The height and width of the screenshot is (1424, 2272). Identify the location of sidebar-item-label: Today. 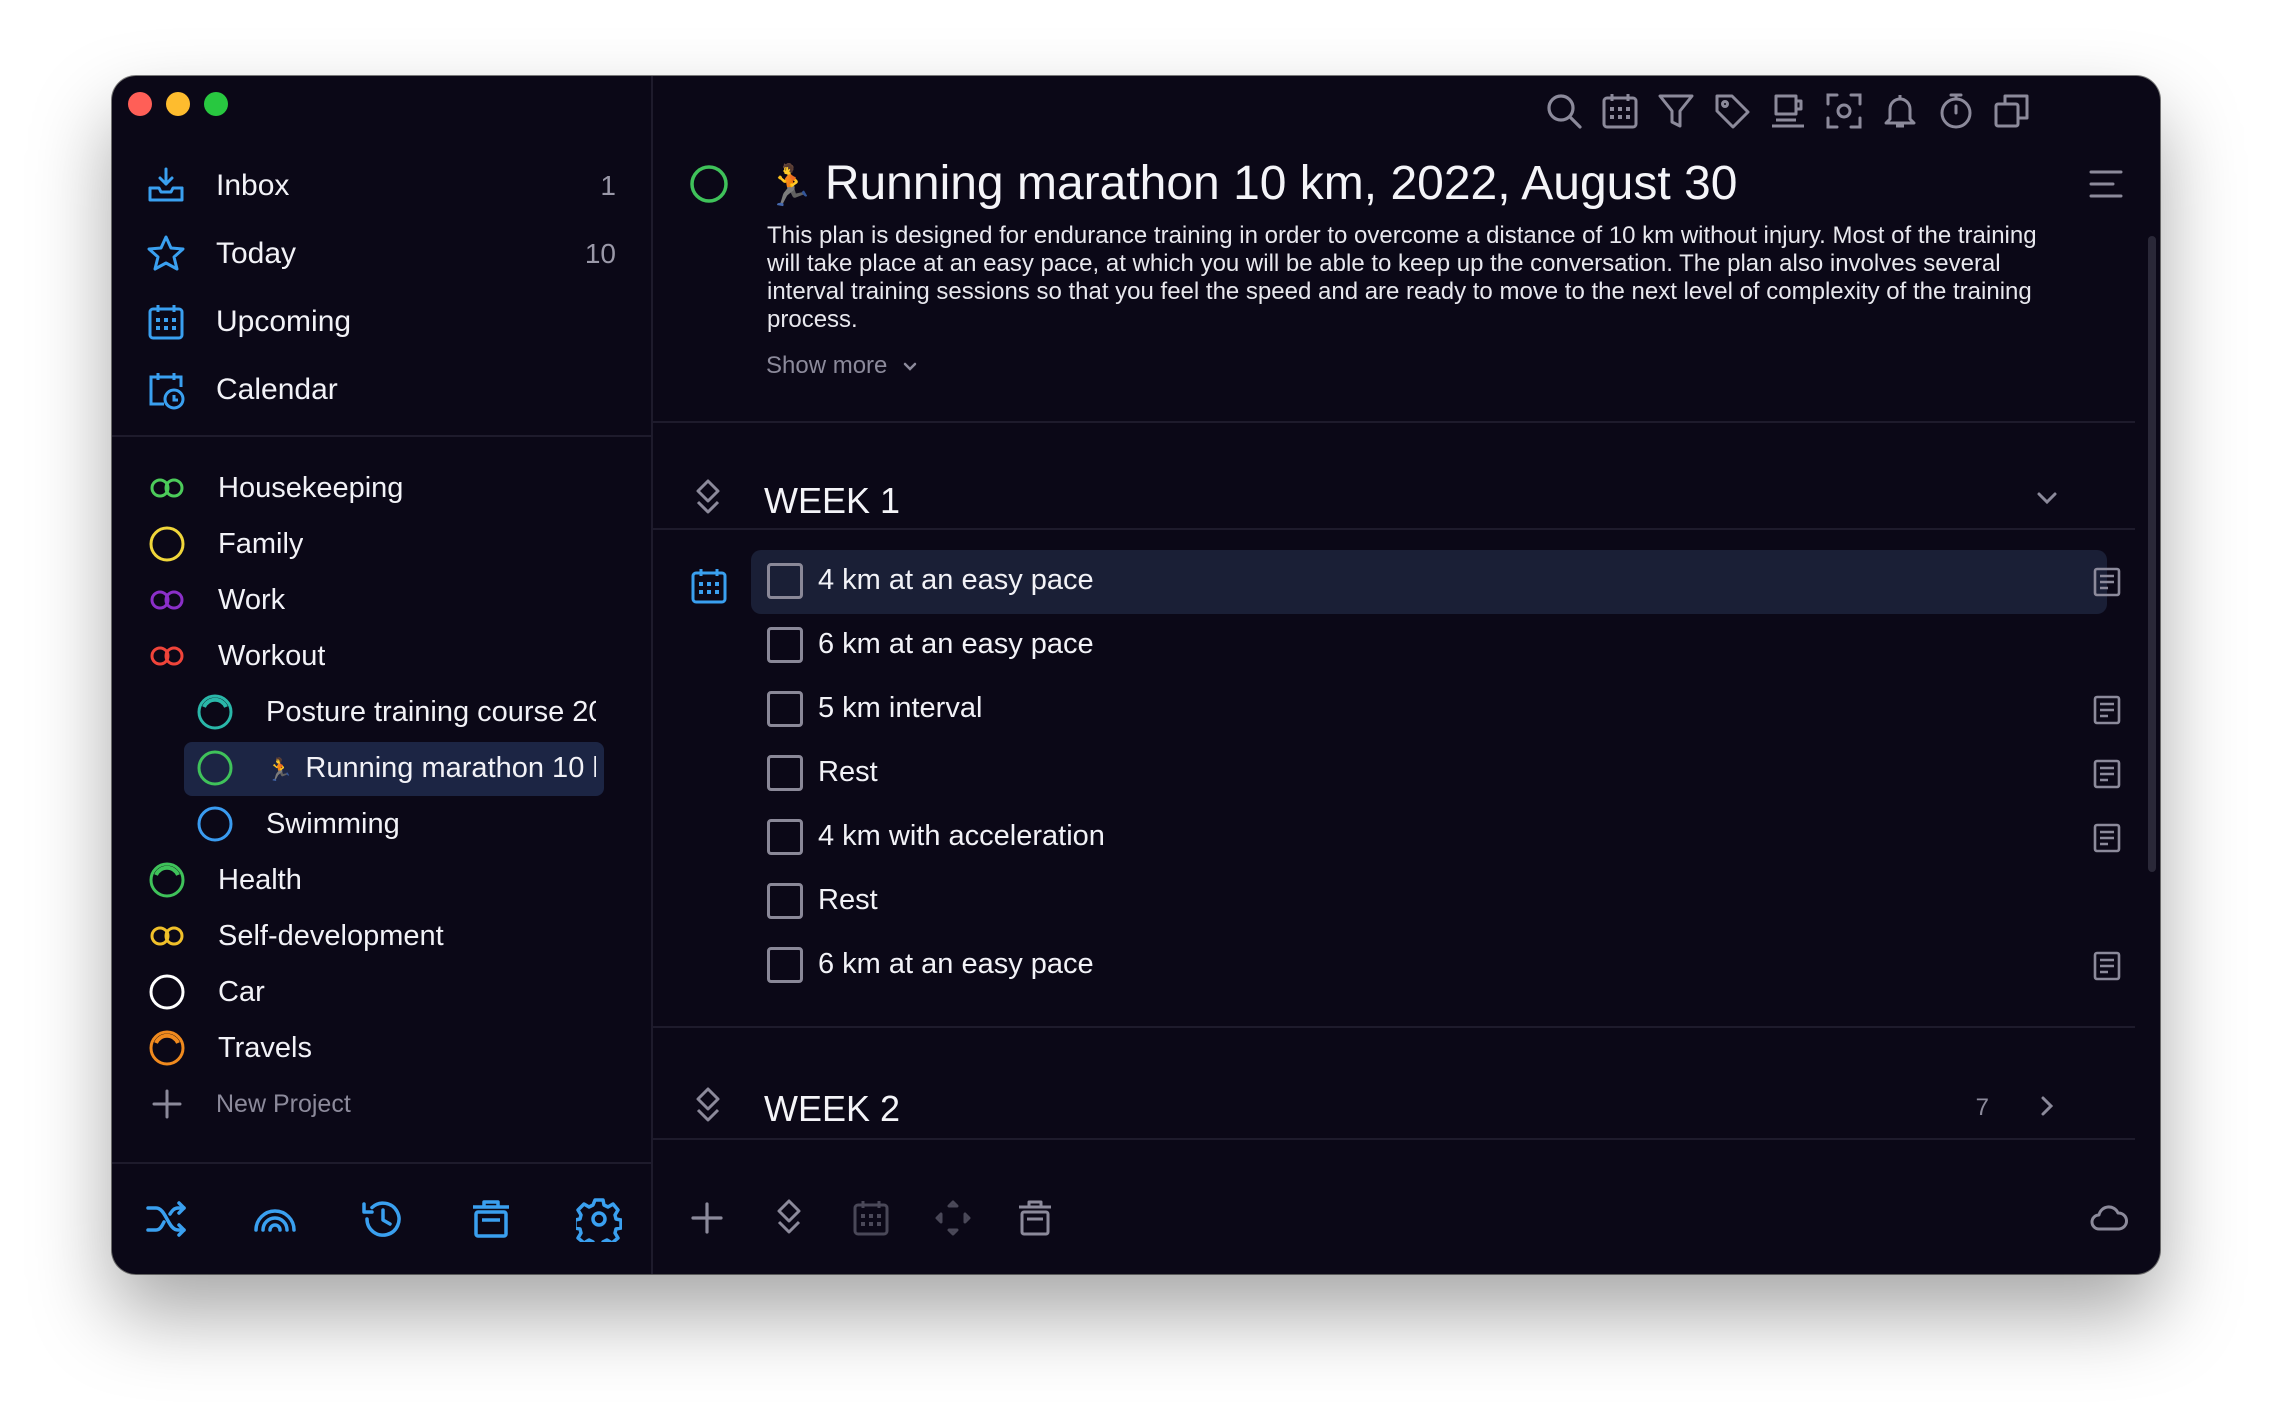
(256, 253).